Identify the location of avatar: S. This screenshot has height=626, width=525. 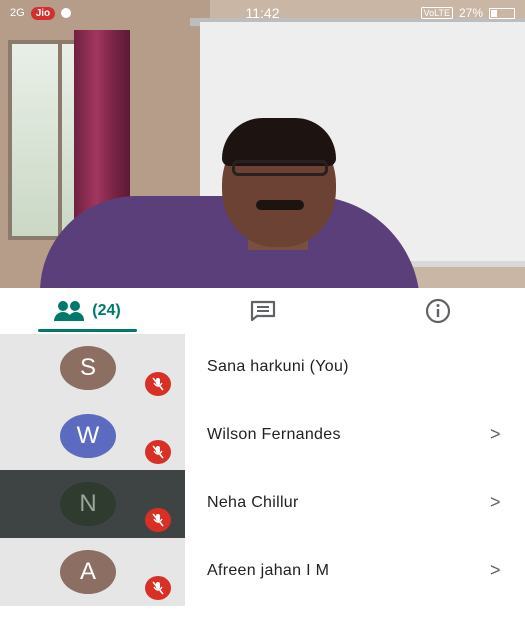
(88, 368).